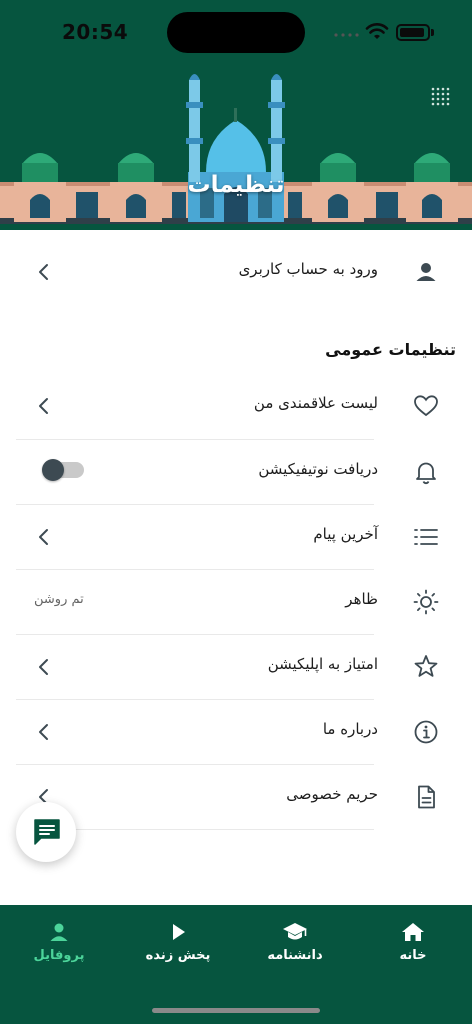  What do you see at coordinates (295, 942) in the screenshot?
I see `nav-encyclopedia: دانشنامه` at bounding box center [295, 942].